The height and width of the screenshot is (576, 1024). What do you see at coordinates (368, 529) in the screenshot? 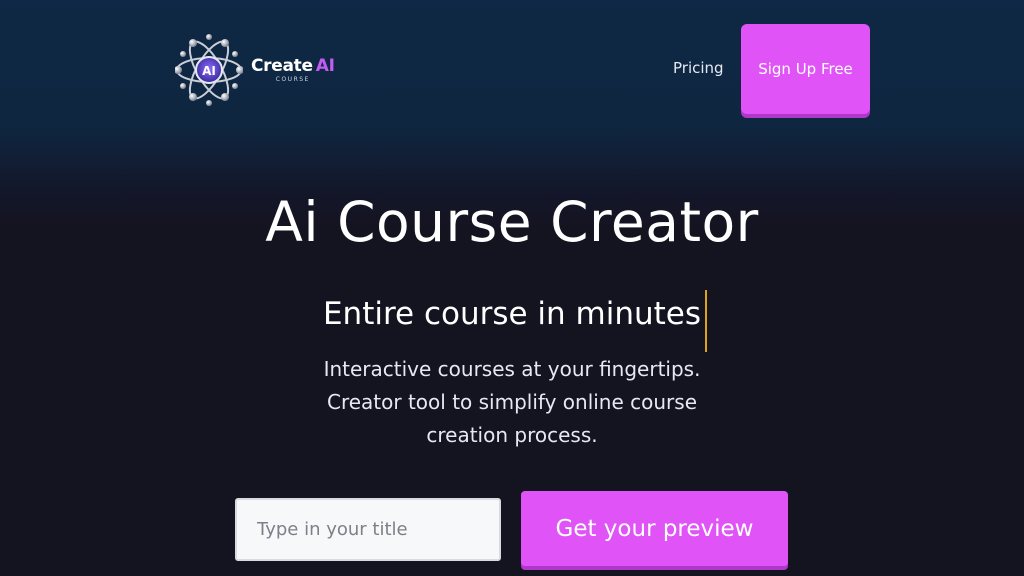
I see `course-title-input` at bounding box center [368, 529].